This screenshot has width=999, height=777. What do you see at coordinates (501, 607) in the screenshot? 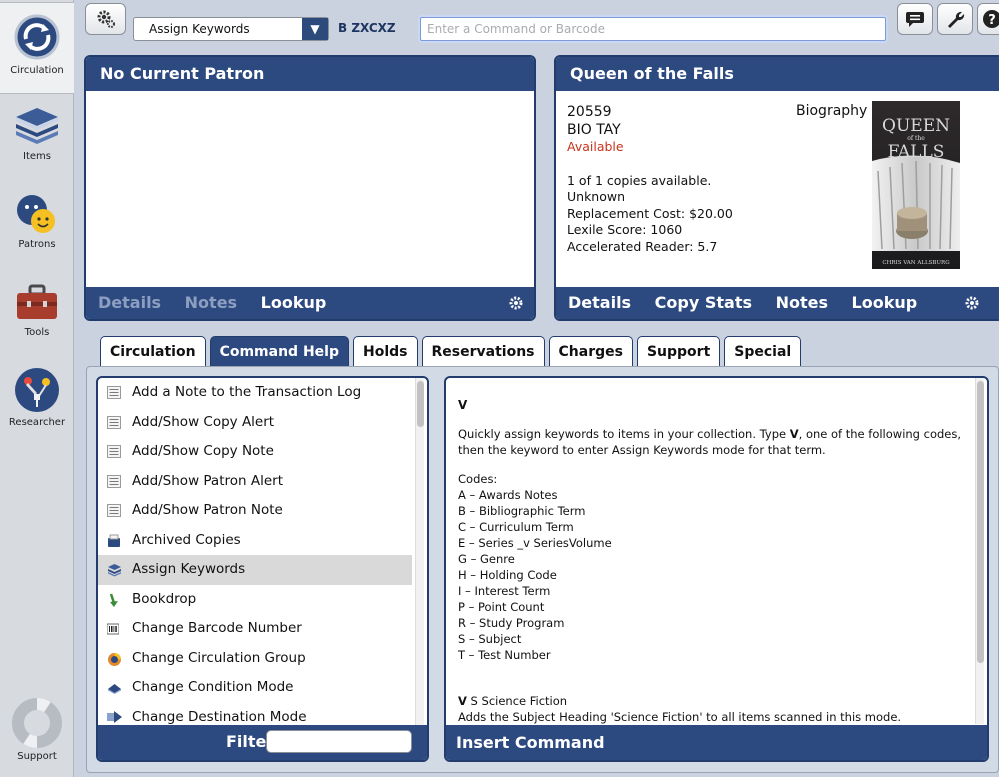
I see `help-code-item: P – Point Count` at bounding box center [501, 607].